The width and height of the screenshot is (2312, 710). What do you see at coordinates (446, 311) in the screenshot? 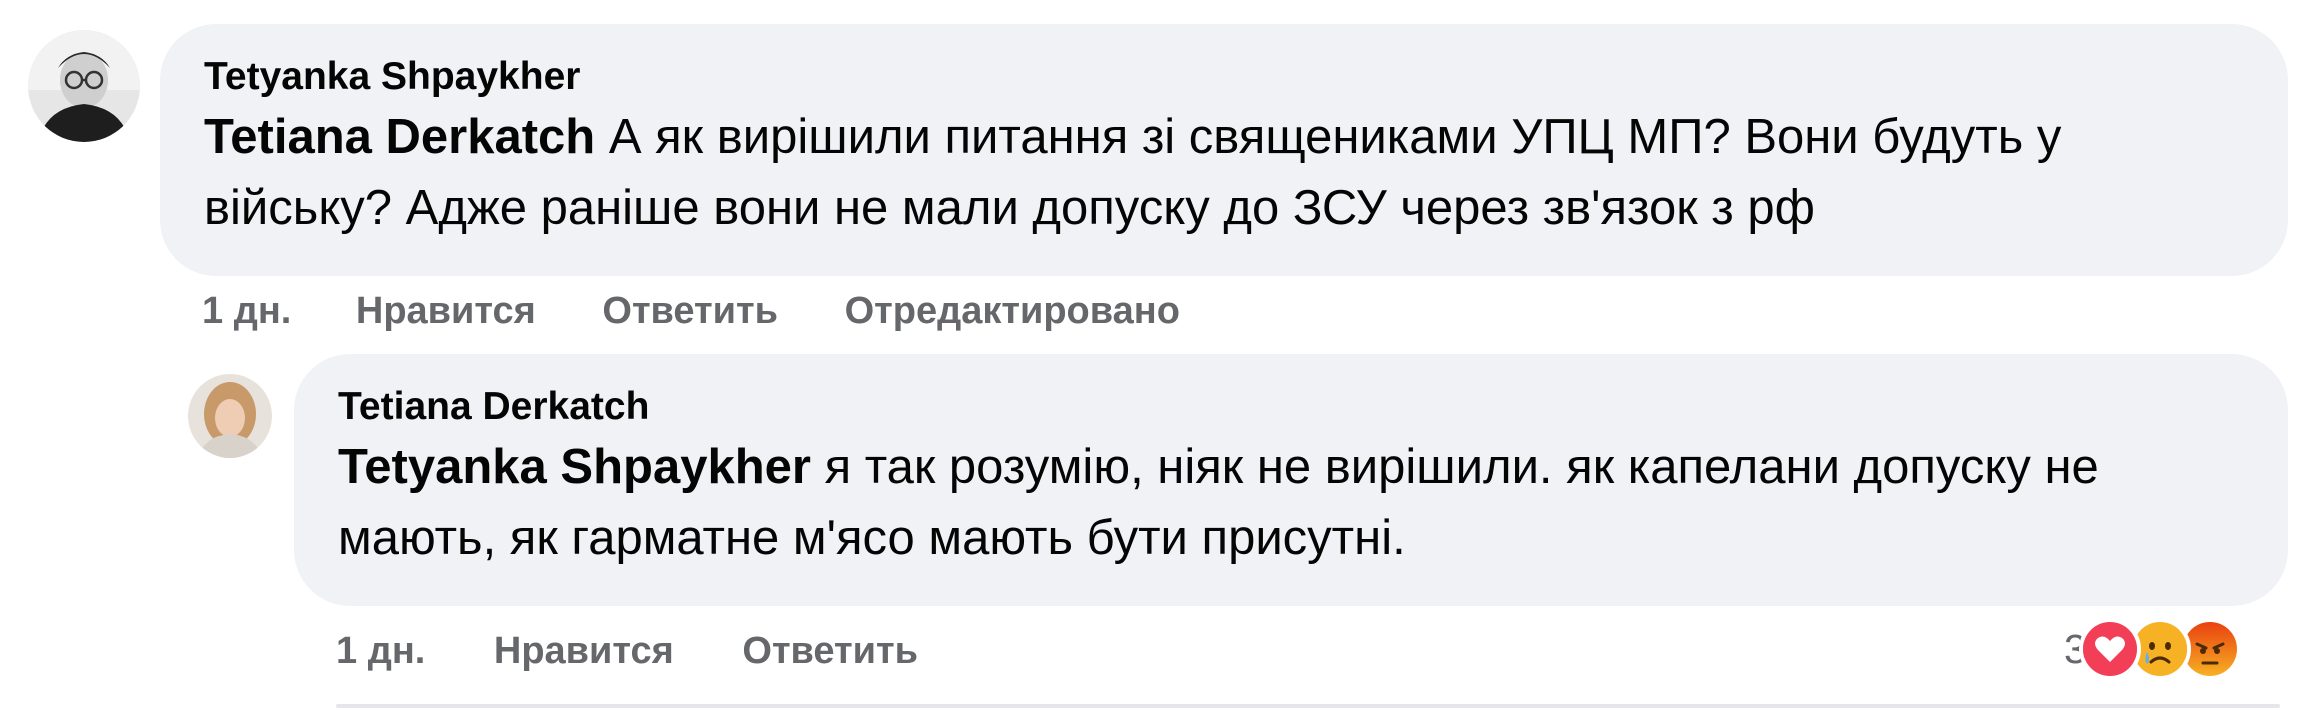
I see `comment-like-button: Нравится` at bounding box center [446, 311].